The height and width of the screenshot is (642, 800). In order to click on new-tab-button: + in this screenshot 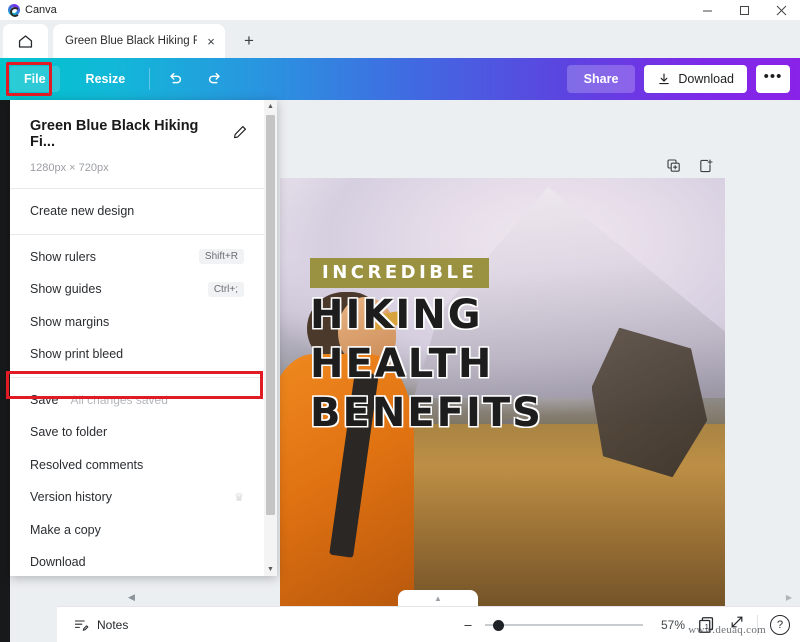, I will do `click(249, 41)`.